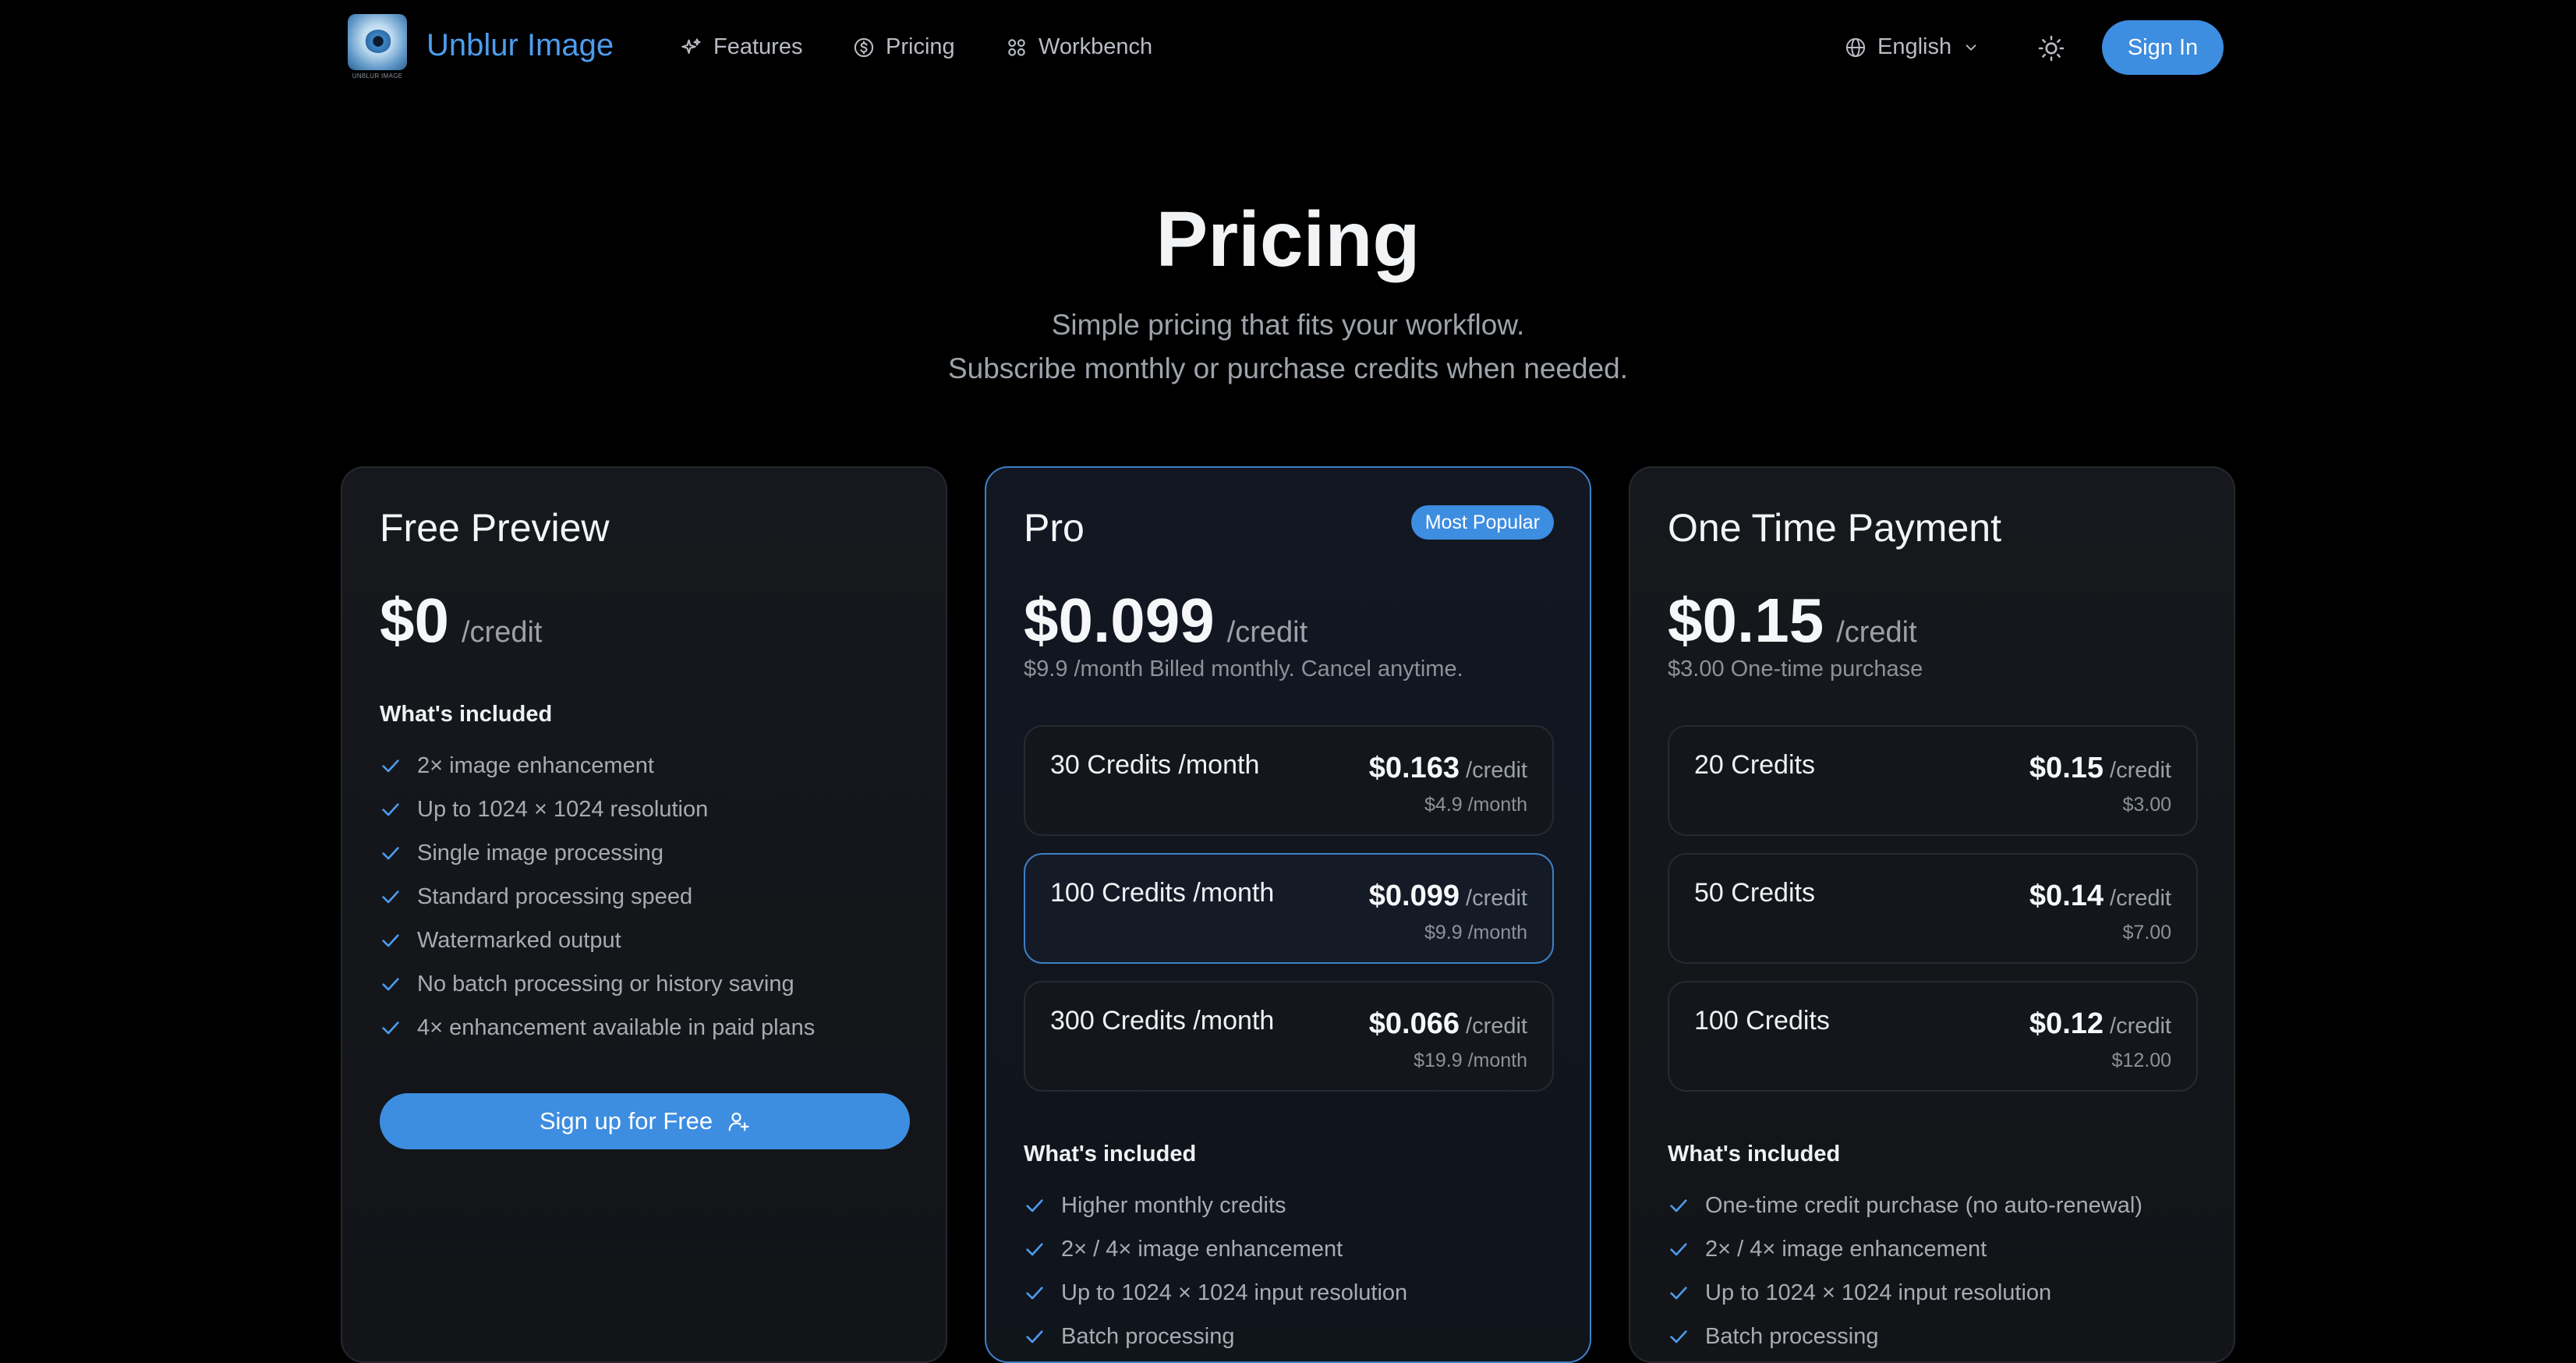 This screenshot has height=1363, width=2576. Describe the element at coordinates (1933, 1036) in the screenshot. I see `credit-option-100: 100 Credits $0.12/credit $12.00` at that location.